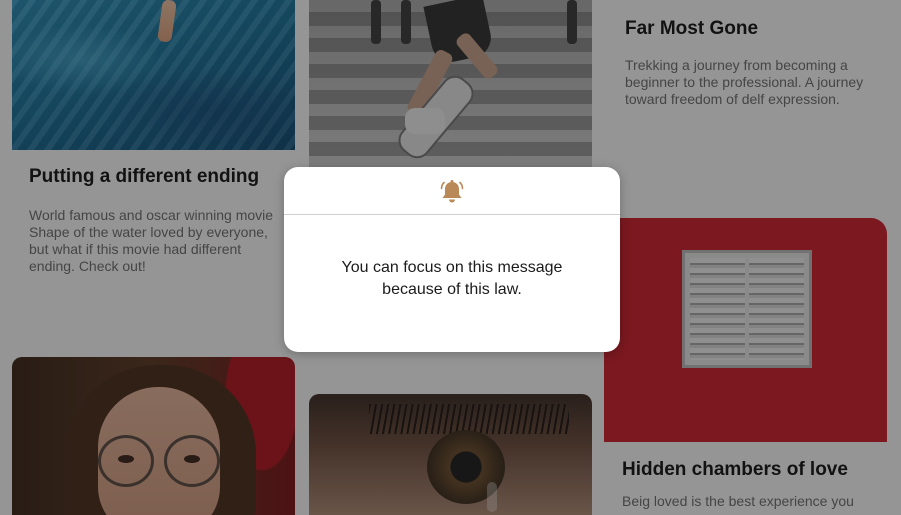 This screenshot has height=515, width=901. Describe the element at coordinates (452, 289) in the screenshot. I see `modal-message-line: because of this law.` at that location.